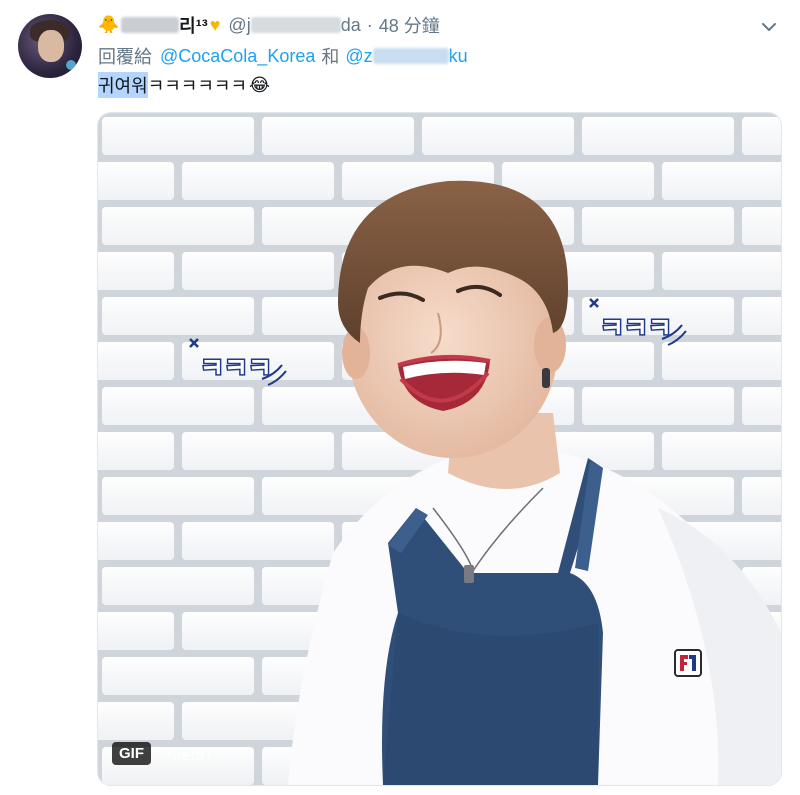 The width and height of the screenshot is (800, 795). What do you see at coordinates (123, 85) in the screenshot?
I see `tweet-text-highlighted: 귀여워` at bounding box center [123, 85].